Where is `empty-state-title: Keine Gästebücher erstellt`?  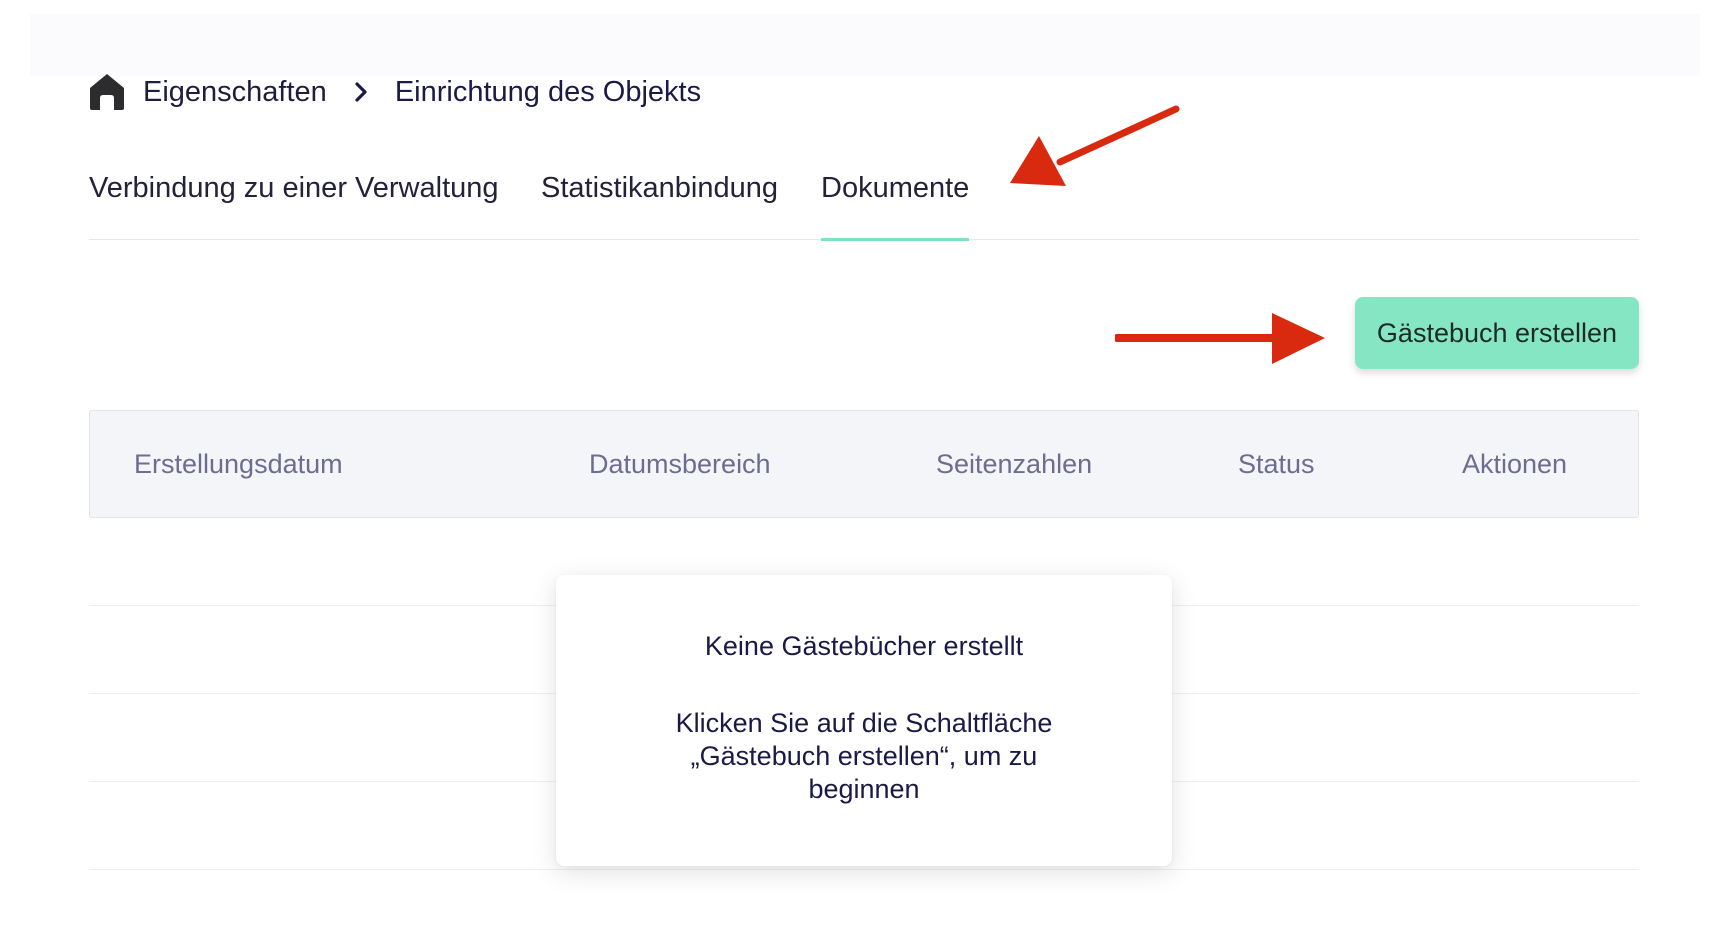 empty-state-title: Keine Gästebücher erstellt is located at coordinates (864, 646).